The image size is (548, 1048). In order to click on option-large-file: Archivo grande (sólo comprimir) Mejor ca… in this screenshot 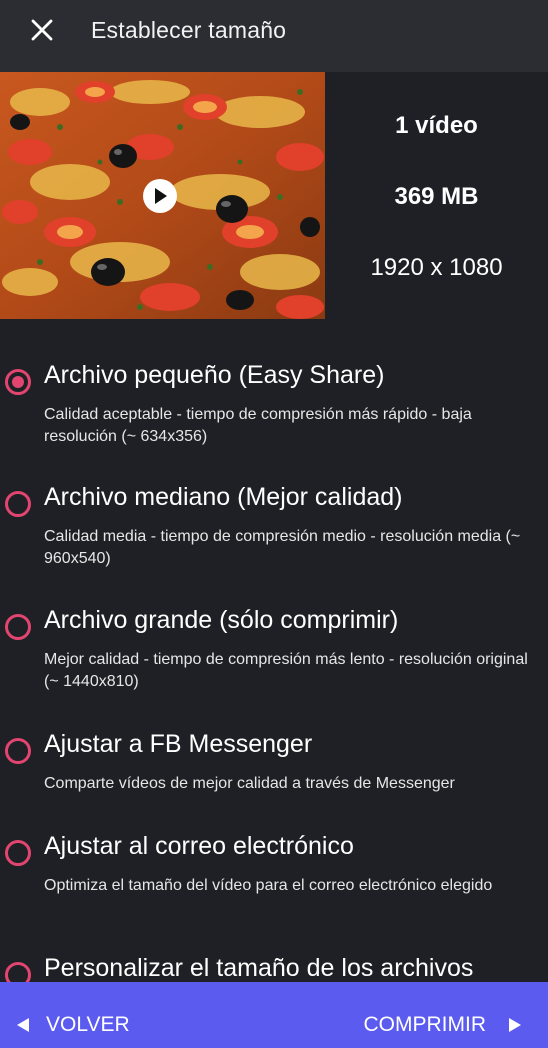, I will do `click(274, 651)`.